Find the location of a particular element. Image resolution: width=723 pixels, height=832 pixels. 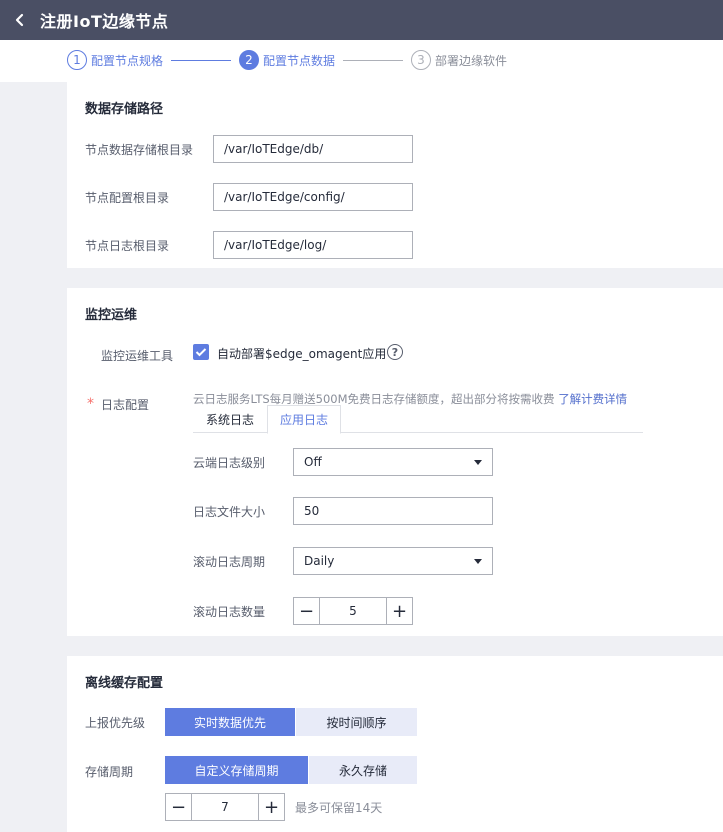

period-label: 存储周期 is located at coordinates (109, 772).